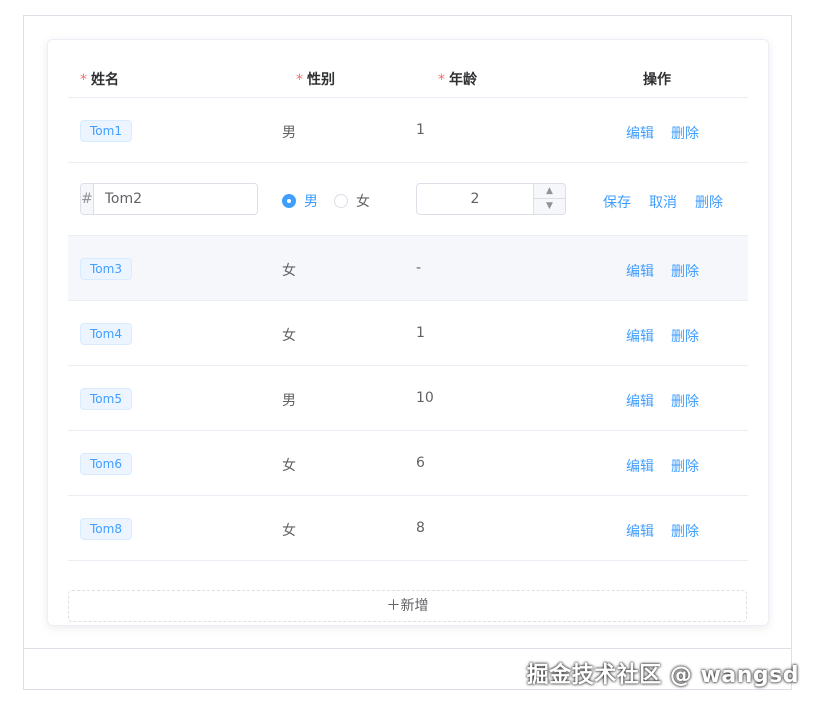  I want to click on table-header: * 姓名 * 性别 * 年龄 操作, so click(408, 77).